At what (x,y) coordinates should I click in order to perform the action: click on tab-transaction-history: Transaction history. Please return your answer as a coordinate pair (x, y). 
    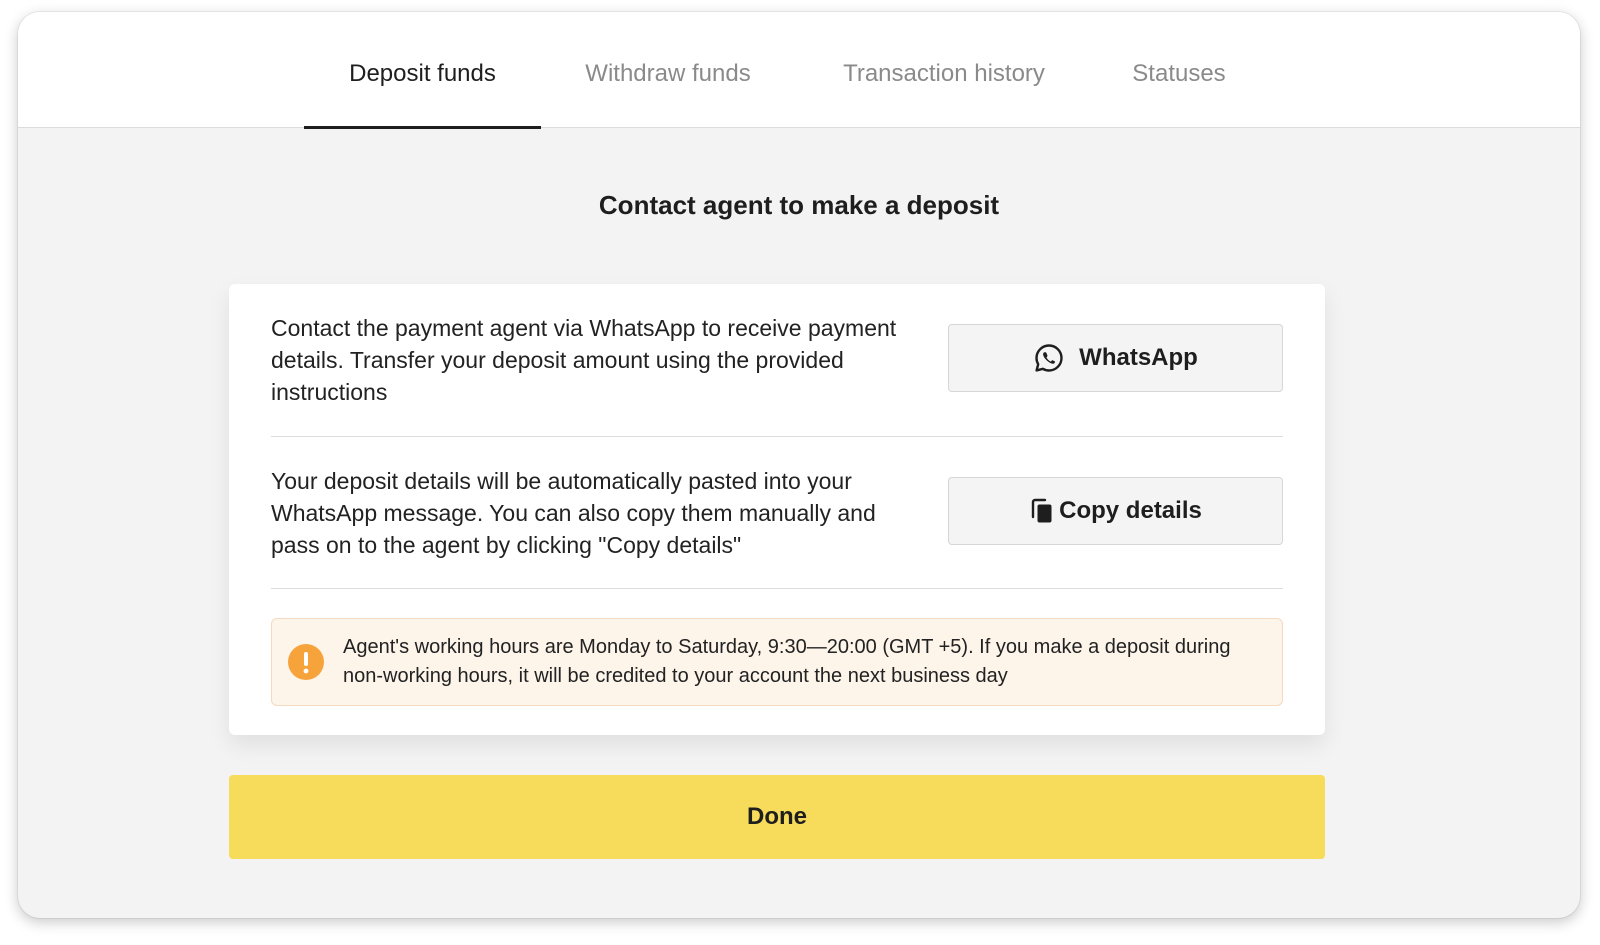
    Looking at the image, I should click on (944, 70).